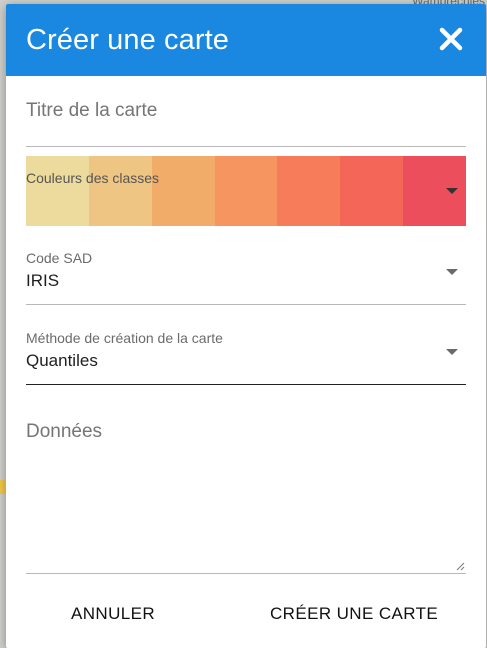 The height and width of the screenshot is (648, 487). What do you see at coordinates (246, 121) in the screenshot?
I see `map-title-field: Titre de la carte` at bounding box center [246, 121].